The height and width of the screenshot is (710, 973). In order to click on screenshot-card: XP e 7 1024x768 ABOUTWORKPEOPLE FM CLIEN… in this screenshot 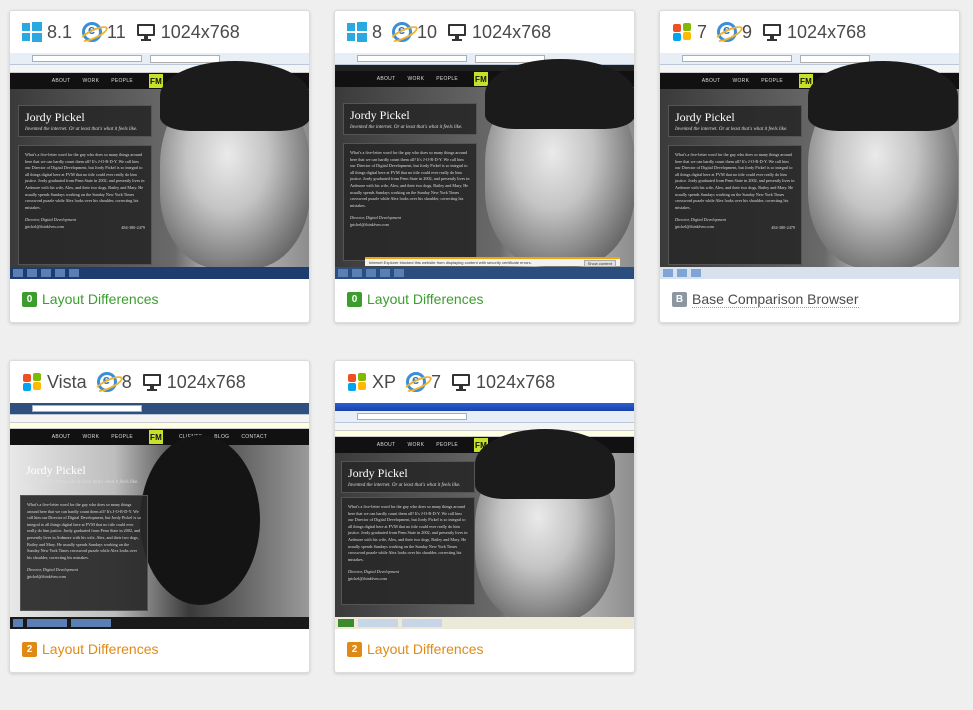, I will do `click(484, 516)`.